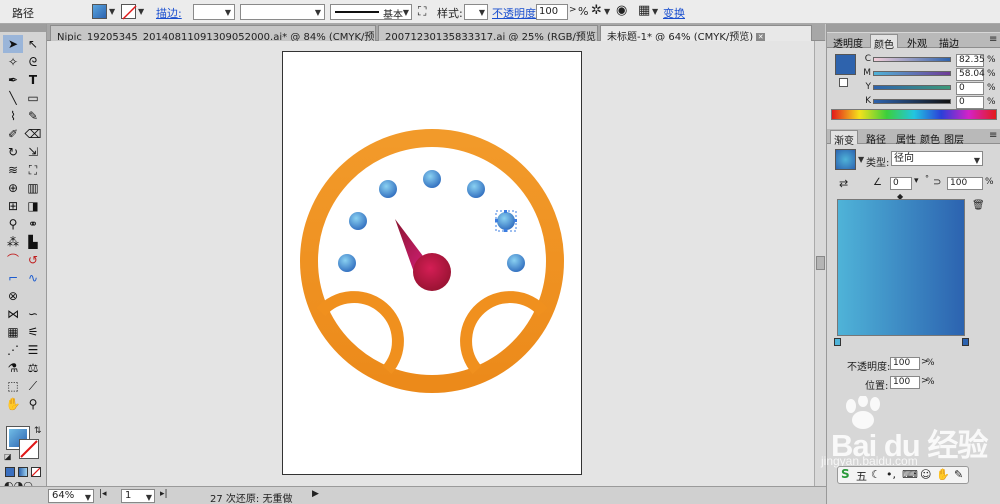 The height and width of the screenshot is (504, 1000). What do you see at coordinates (861, 476) in the screenshot?
I see `ime-mode-icon: 五` at bounding box center [861, 476].